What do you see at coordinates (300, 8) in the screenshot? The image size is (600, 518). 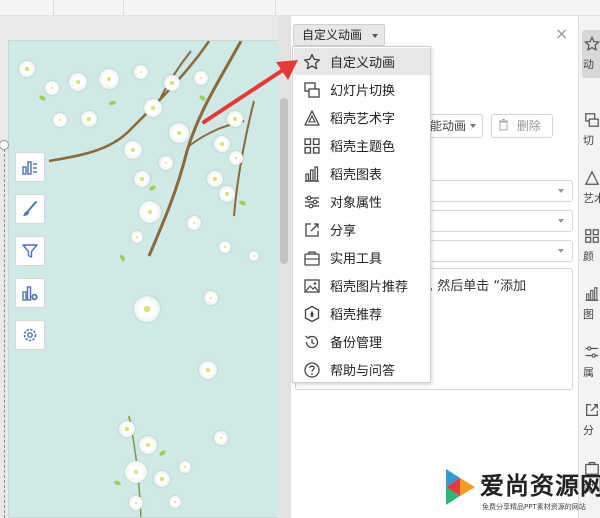 I see `top-strip` at bounding box center [300, 8].